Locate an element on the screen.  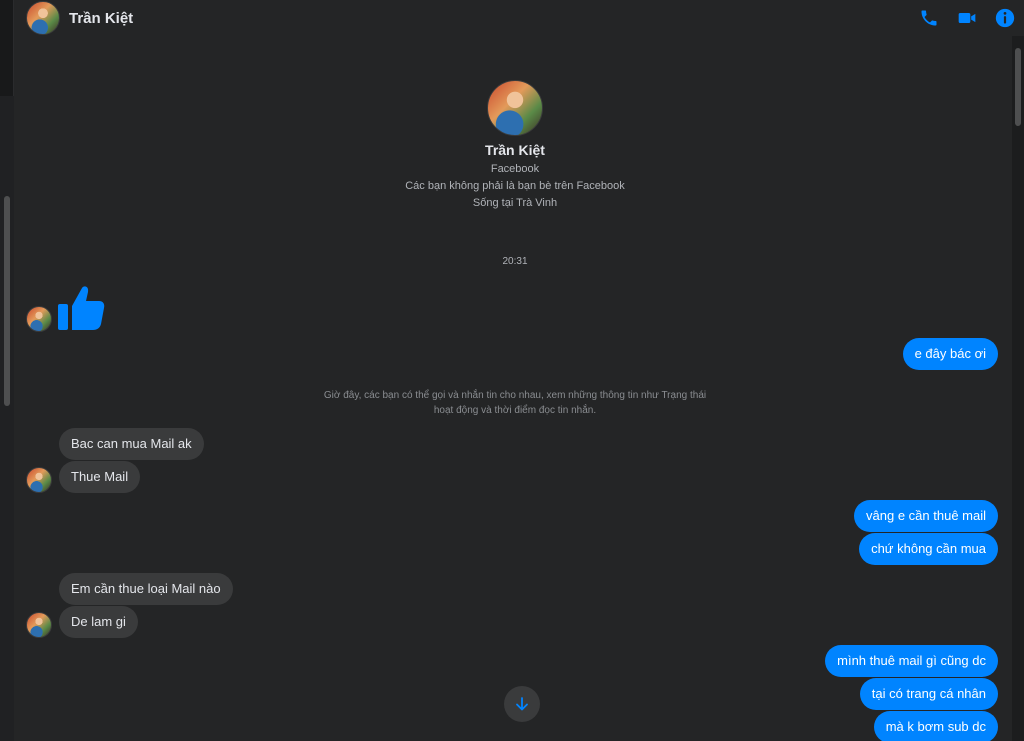
right-scrollbar-thumb is located at coordinates (1018, 87).